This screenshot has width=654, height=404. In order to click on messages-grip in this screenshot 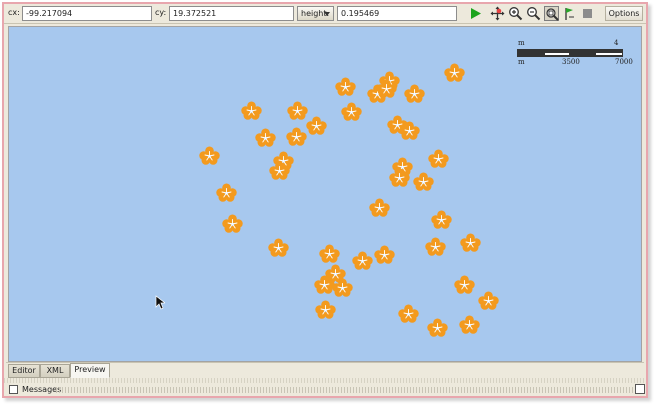, I will do `click(345, 390)`.